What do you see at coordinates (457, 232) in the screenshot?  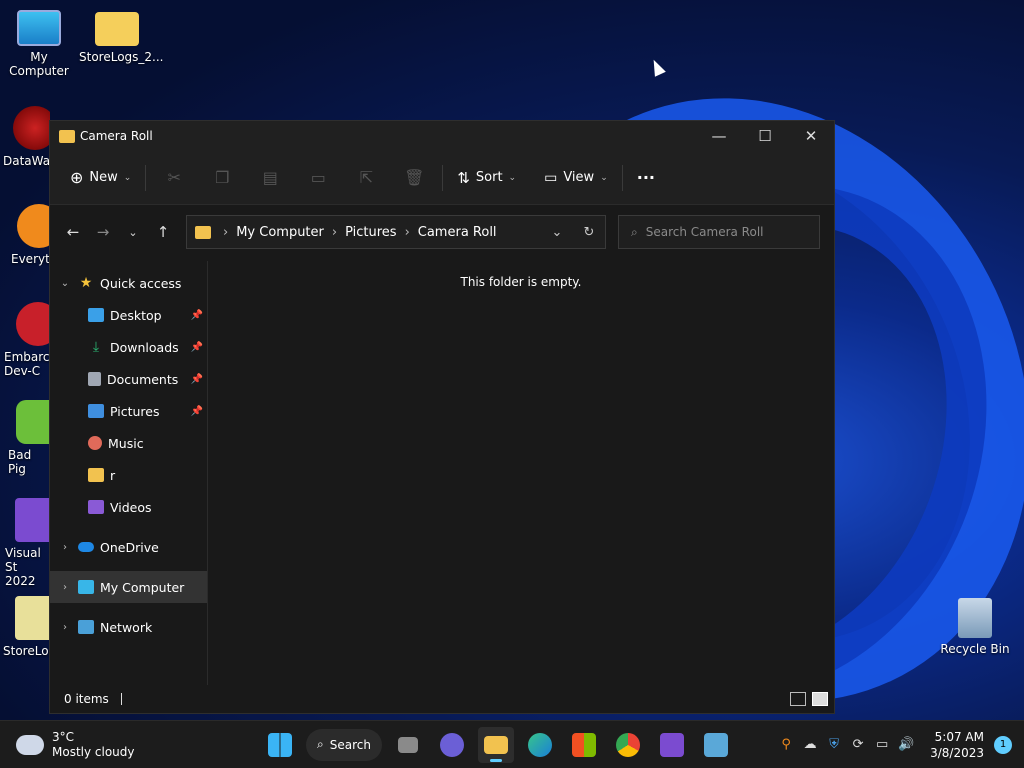 I see `breadcrumb-camera-roll: Camera Roll` at bounding box center [457, 232].